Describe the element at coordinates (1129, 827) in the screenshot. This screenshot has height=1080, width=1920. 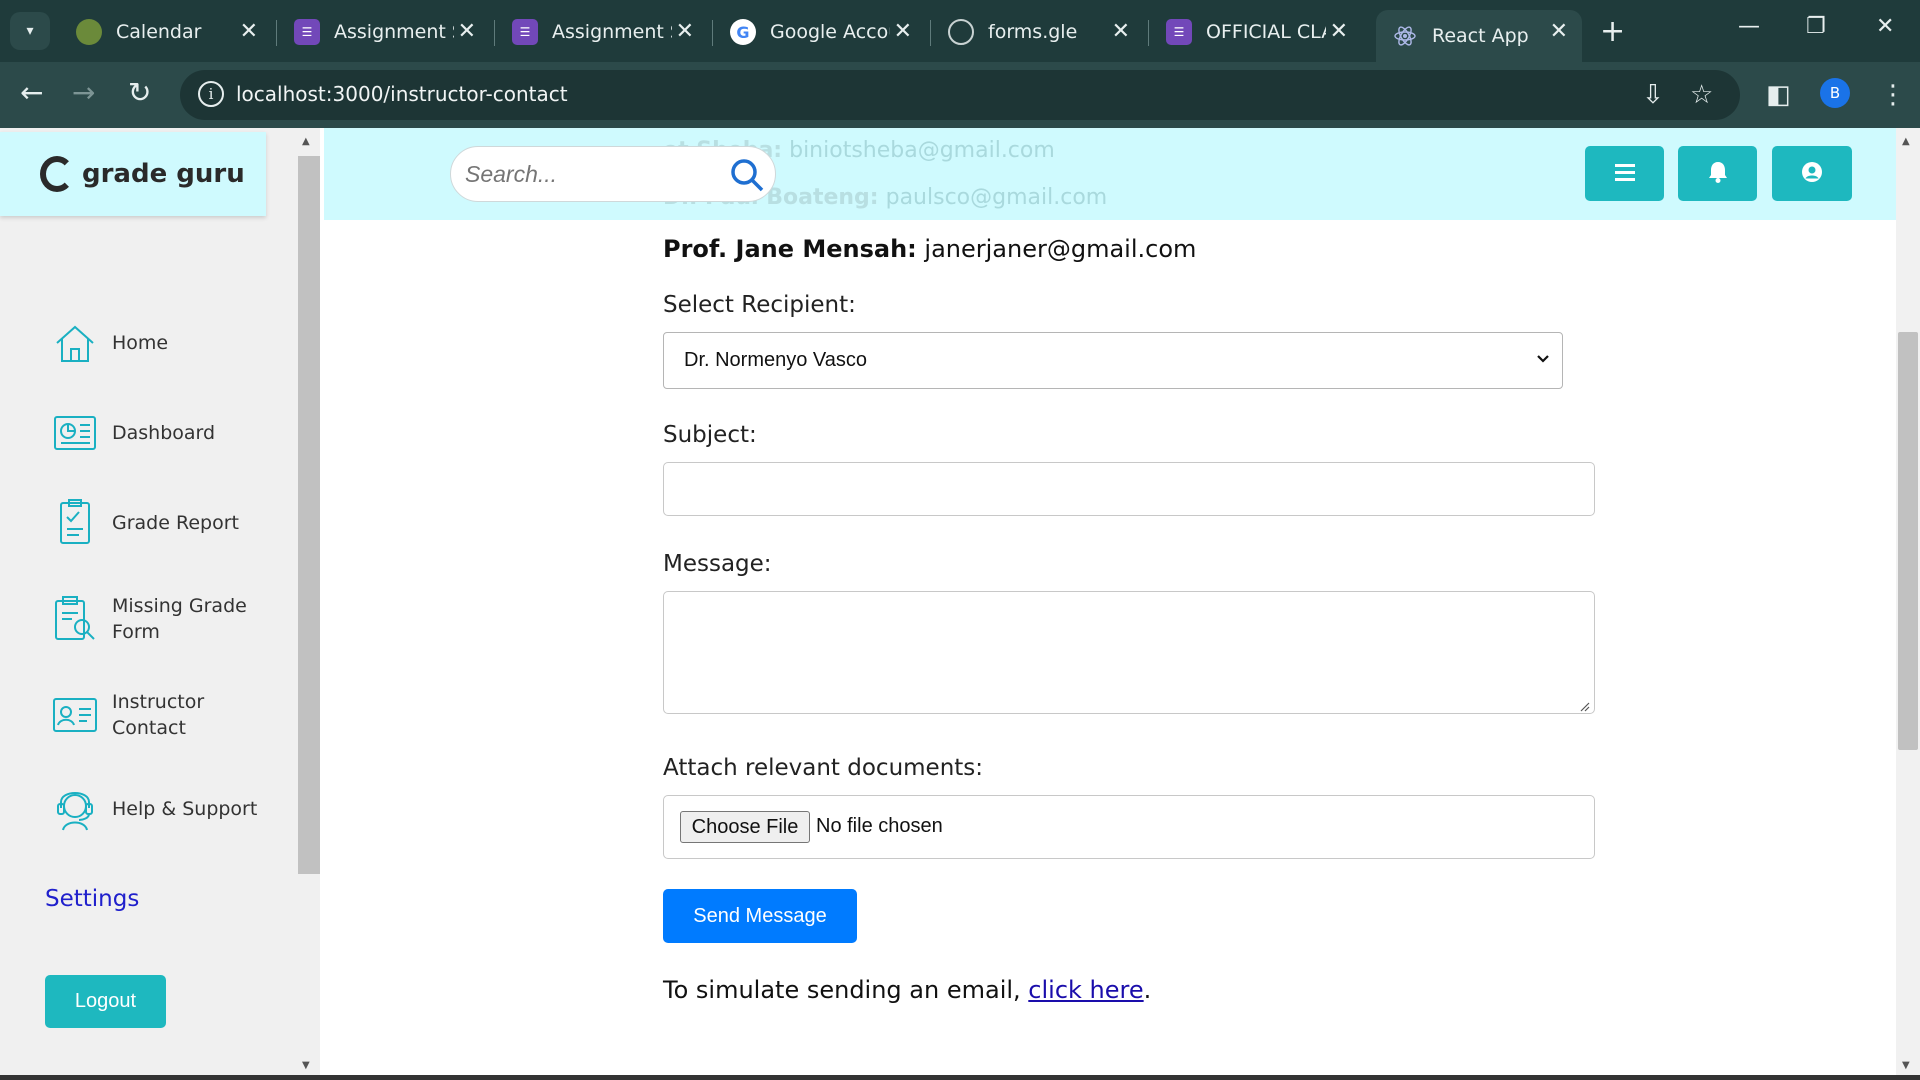
I see `file-upload-field: Choose File No file chosen` at that location.